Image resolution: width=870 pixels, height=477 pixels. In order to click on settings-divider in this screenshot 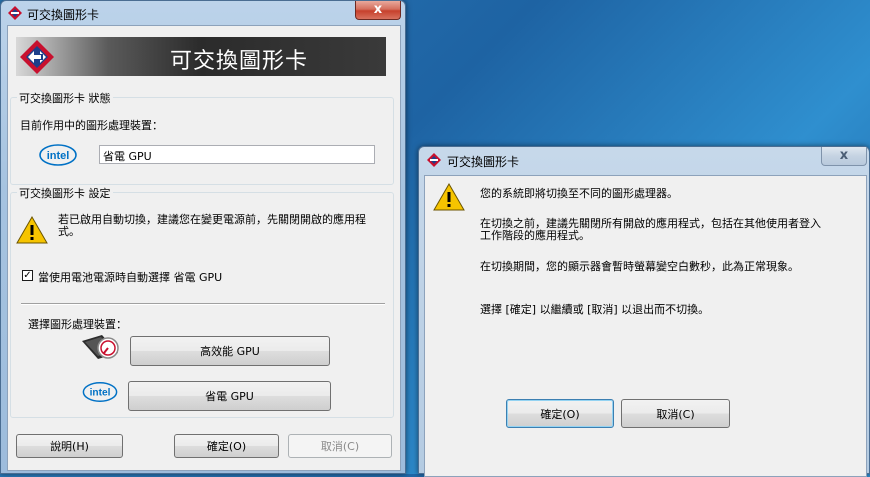, I will do `click(203, 304)`.